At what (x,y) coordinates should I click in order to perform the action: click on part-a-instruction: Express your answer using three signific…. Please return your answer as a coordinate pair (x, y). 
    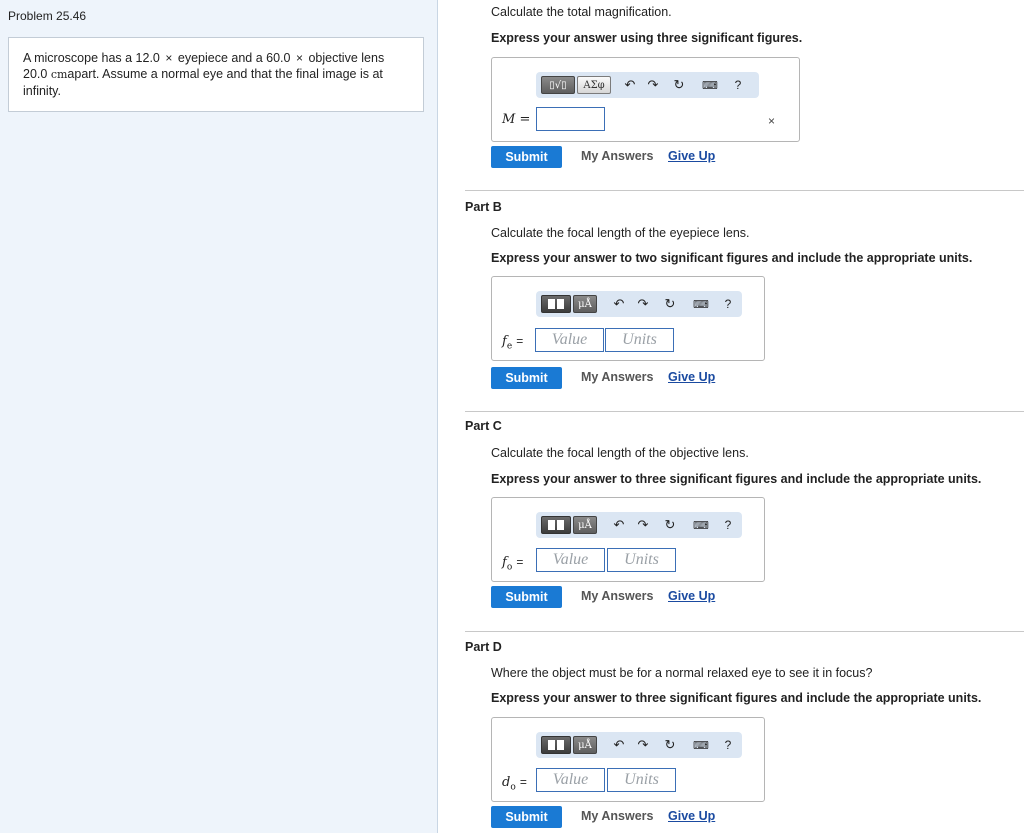
    Looking at the image, I should click on (647, 38).